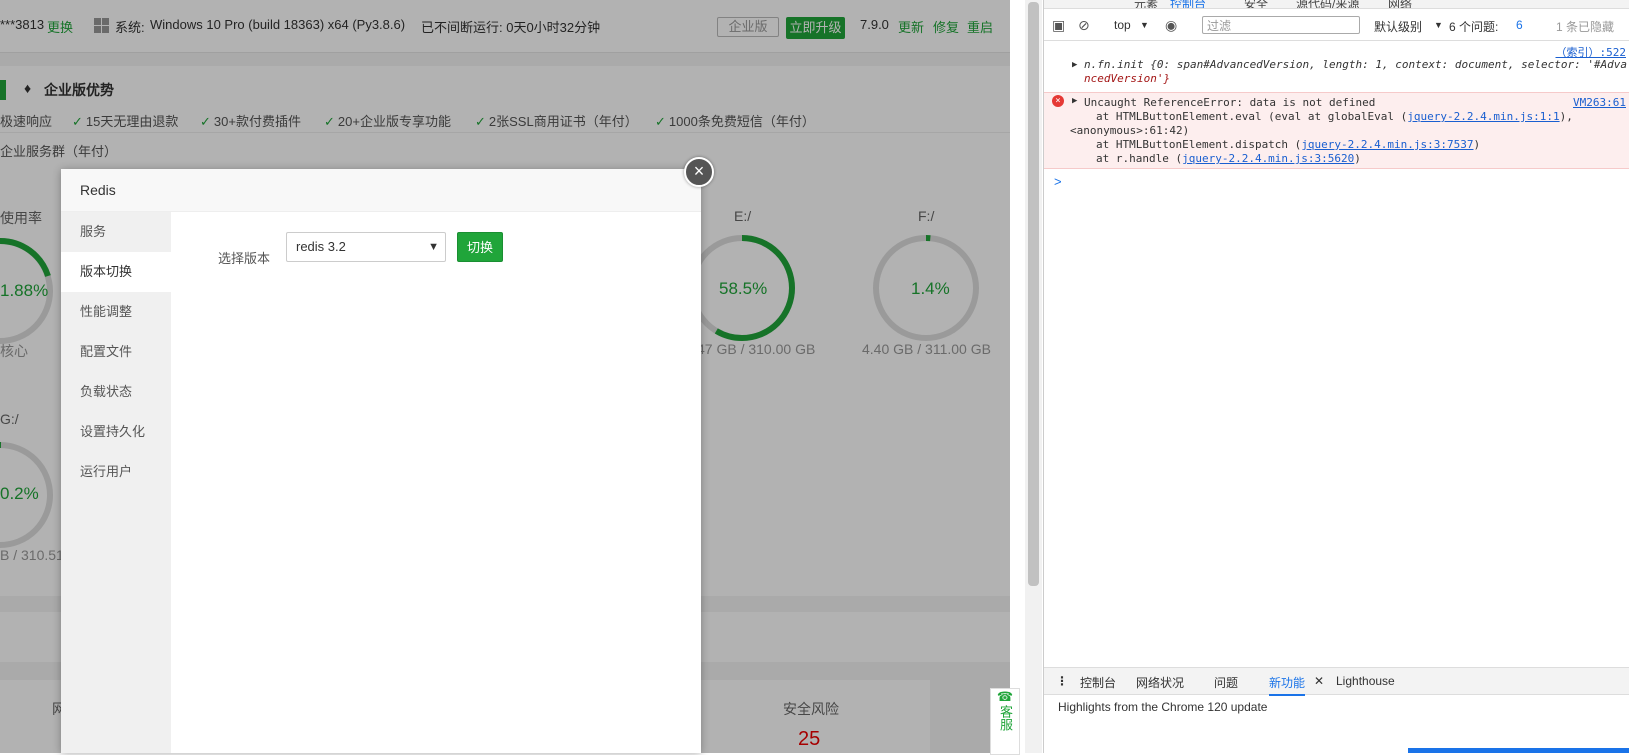 The width and height of the screenshot is (1629, 755). What do you see at coordinates (1139, 158) in the screenshot?
I see `stack-line: at r.handle (` at bounding box center [1139, 158].